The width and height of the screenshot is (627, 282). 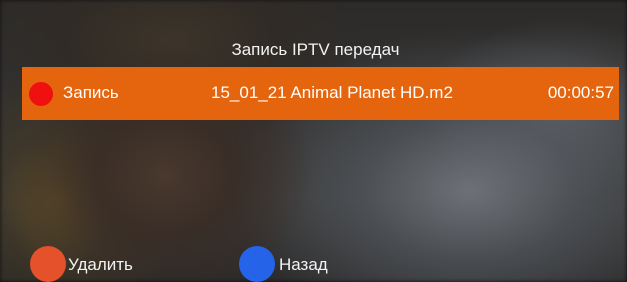 I want to click on red-key-icon, so click(x=48, y=264).